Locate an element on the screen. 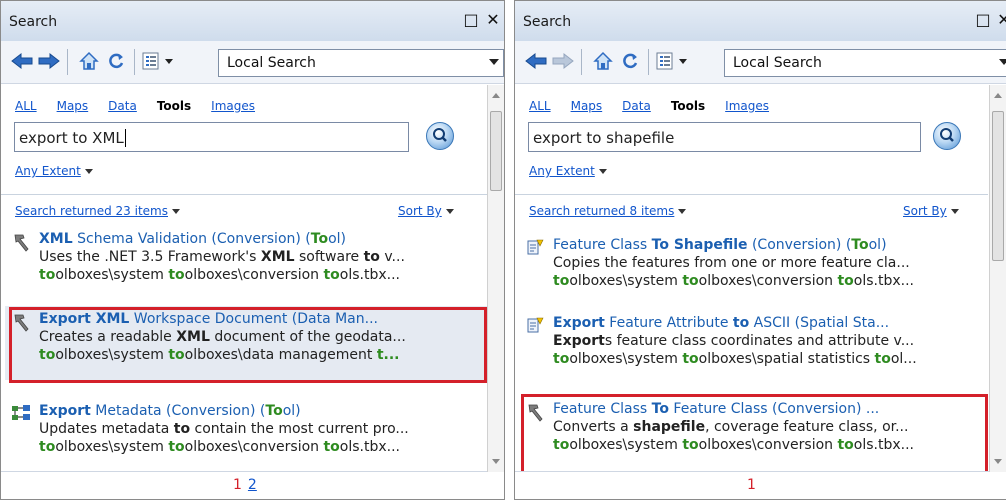 The height and width of the screenshot is (500, 1006). panel-title: Search is located at coordinates (33, 22).